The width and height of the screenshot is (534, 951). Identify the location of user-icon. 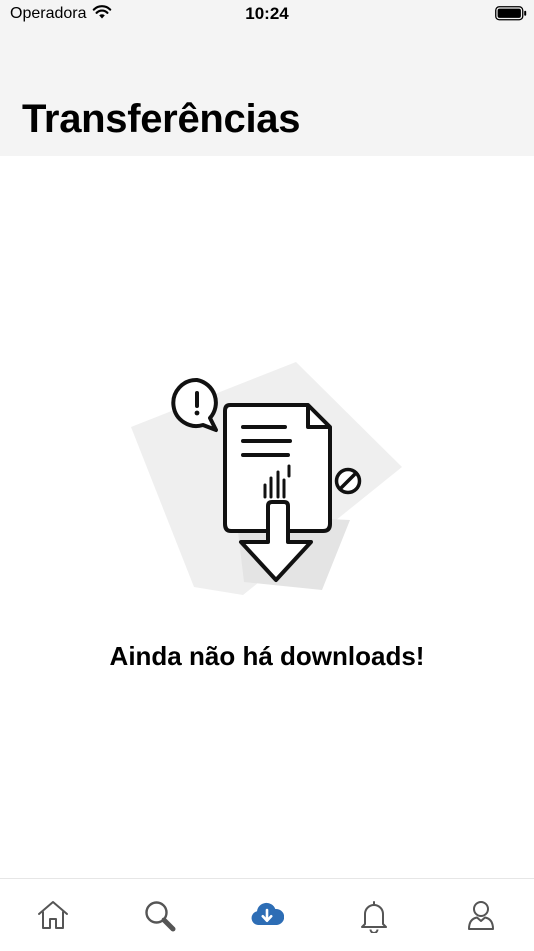
(481, 918).